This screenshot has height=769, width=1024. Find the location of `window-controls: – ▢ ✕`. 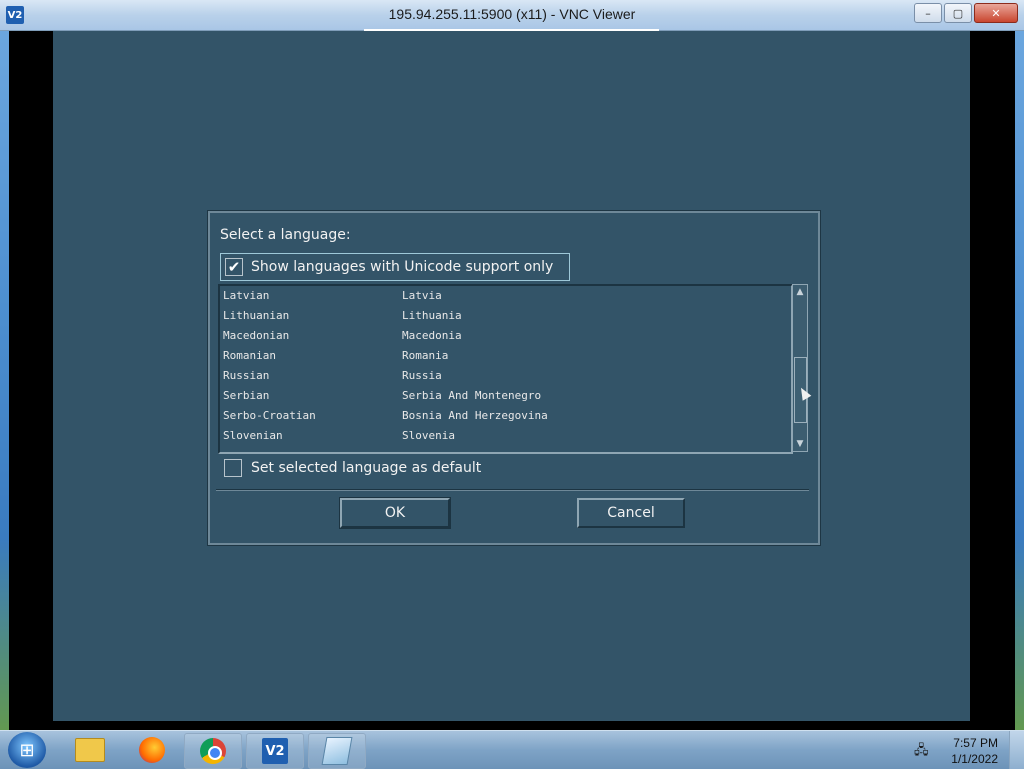

window-controls: – ▢ ✕ is located at coordinates (966, 13).